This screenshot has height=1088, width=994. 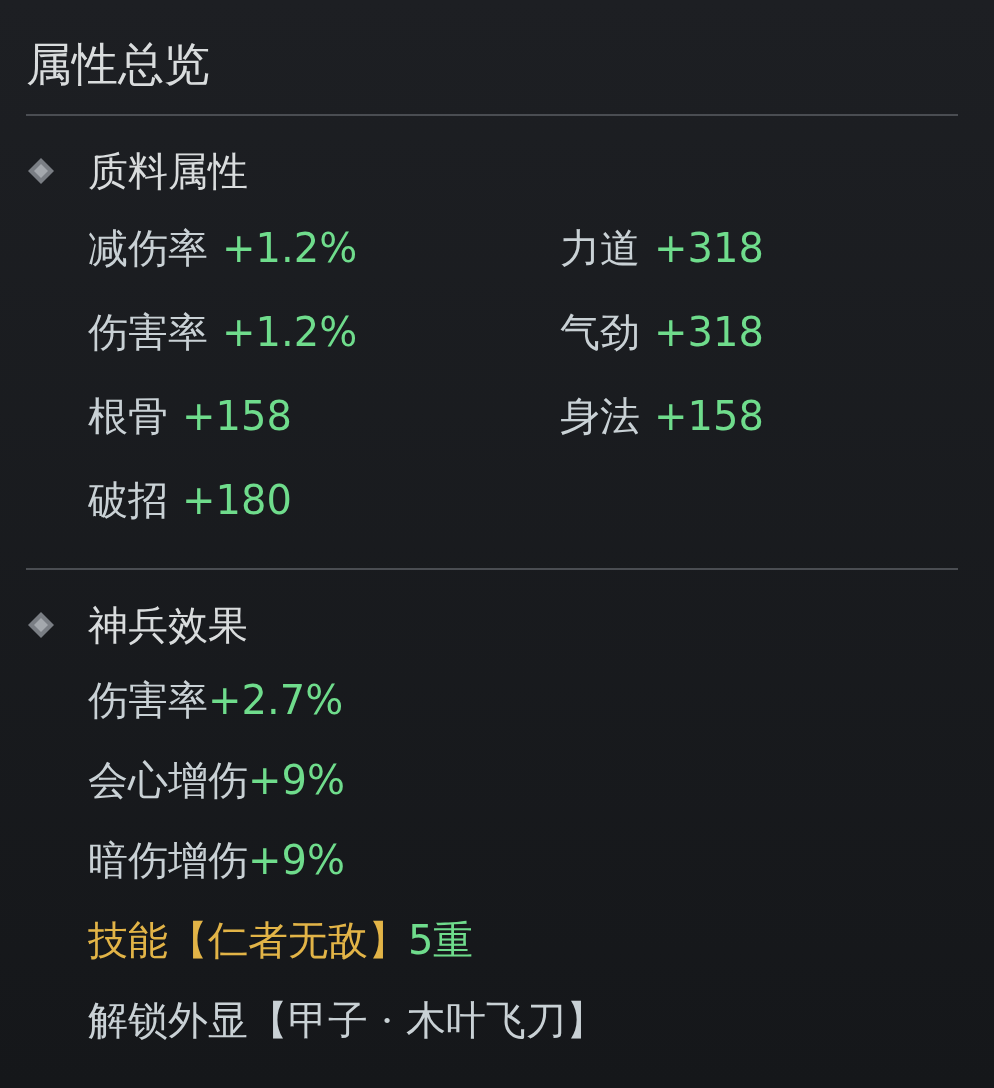 What do you see at coordinates (168, 171) in the screenshot?
I see `section-header: 质料属性` at bounding box center [168, 171].